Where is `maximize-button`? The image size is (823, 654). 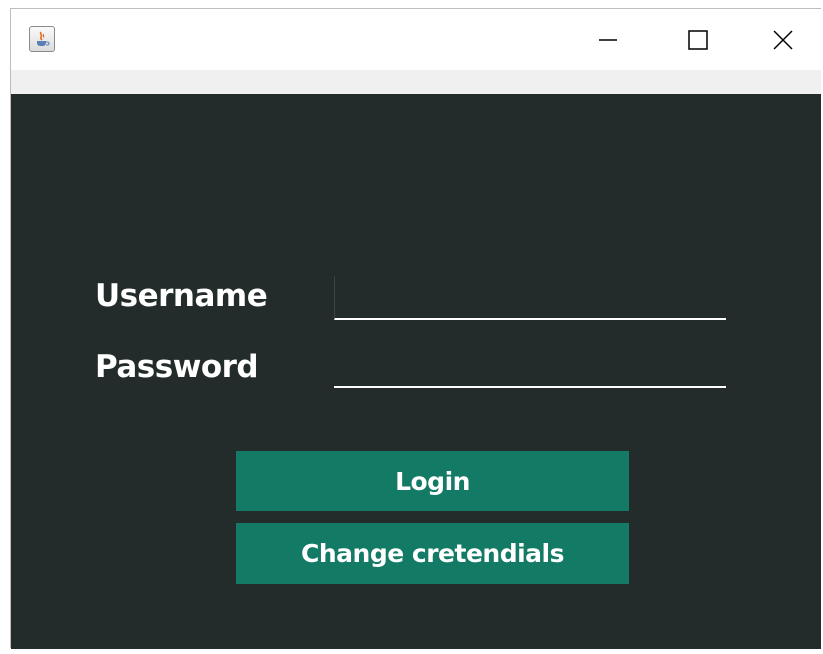 maximize-button is located at coordinates (698, 39).